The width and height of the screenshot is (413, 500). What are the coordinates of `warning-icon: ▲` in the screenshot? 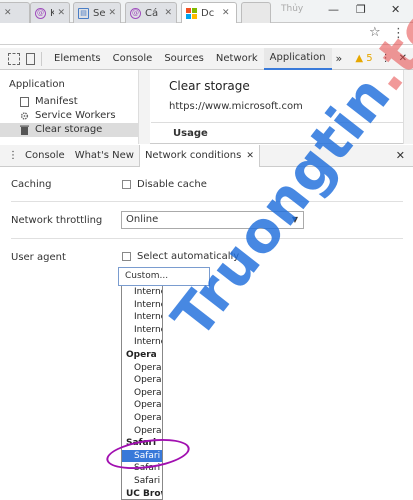 It's located at (359, 58).